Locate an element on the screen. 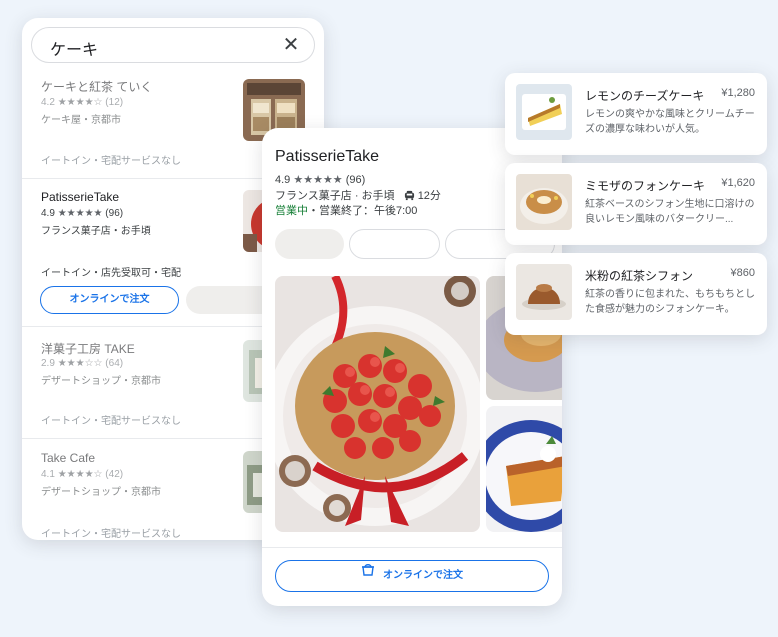 Image resolution: width=778 pixels, height=637 pixels. place-title: PatisserieTake is located at coordinates (327, 156).